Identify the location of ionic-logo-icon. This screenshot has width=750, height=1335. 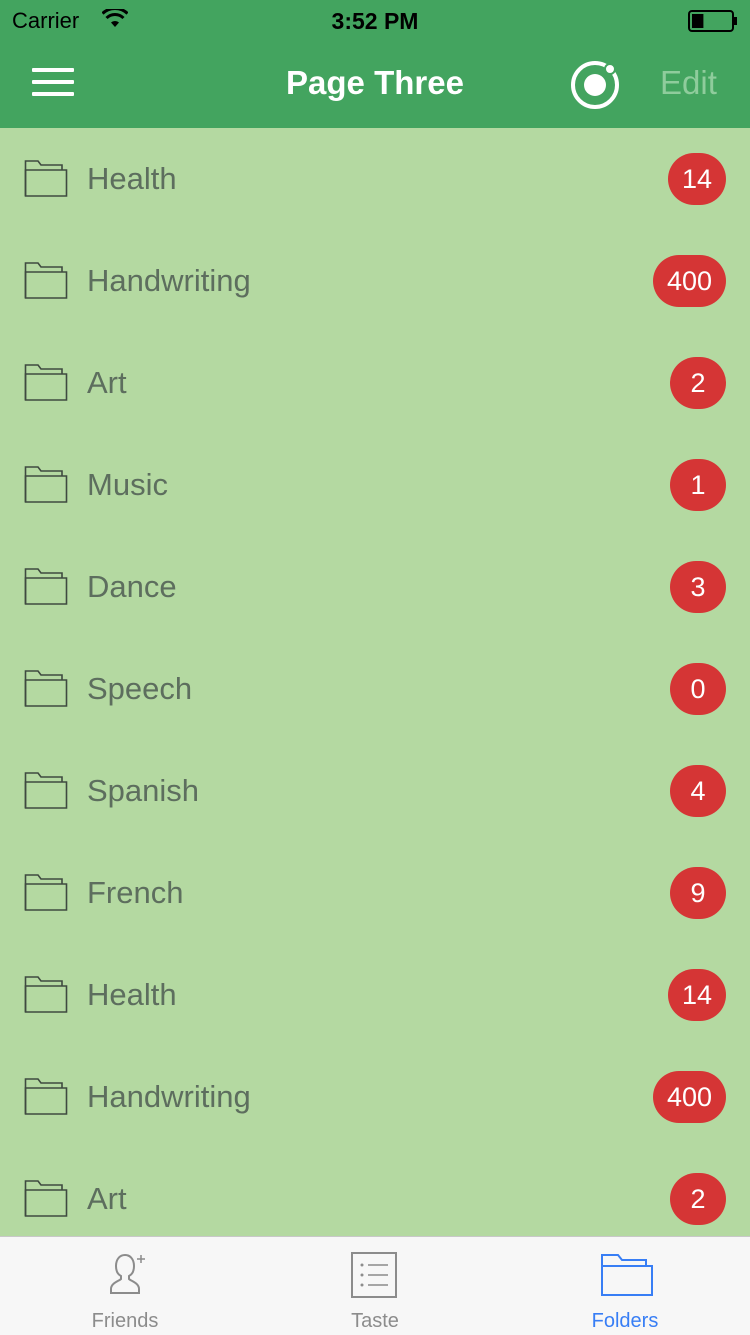
(595, 85).